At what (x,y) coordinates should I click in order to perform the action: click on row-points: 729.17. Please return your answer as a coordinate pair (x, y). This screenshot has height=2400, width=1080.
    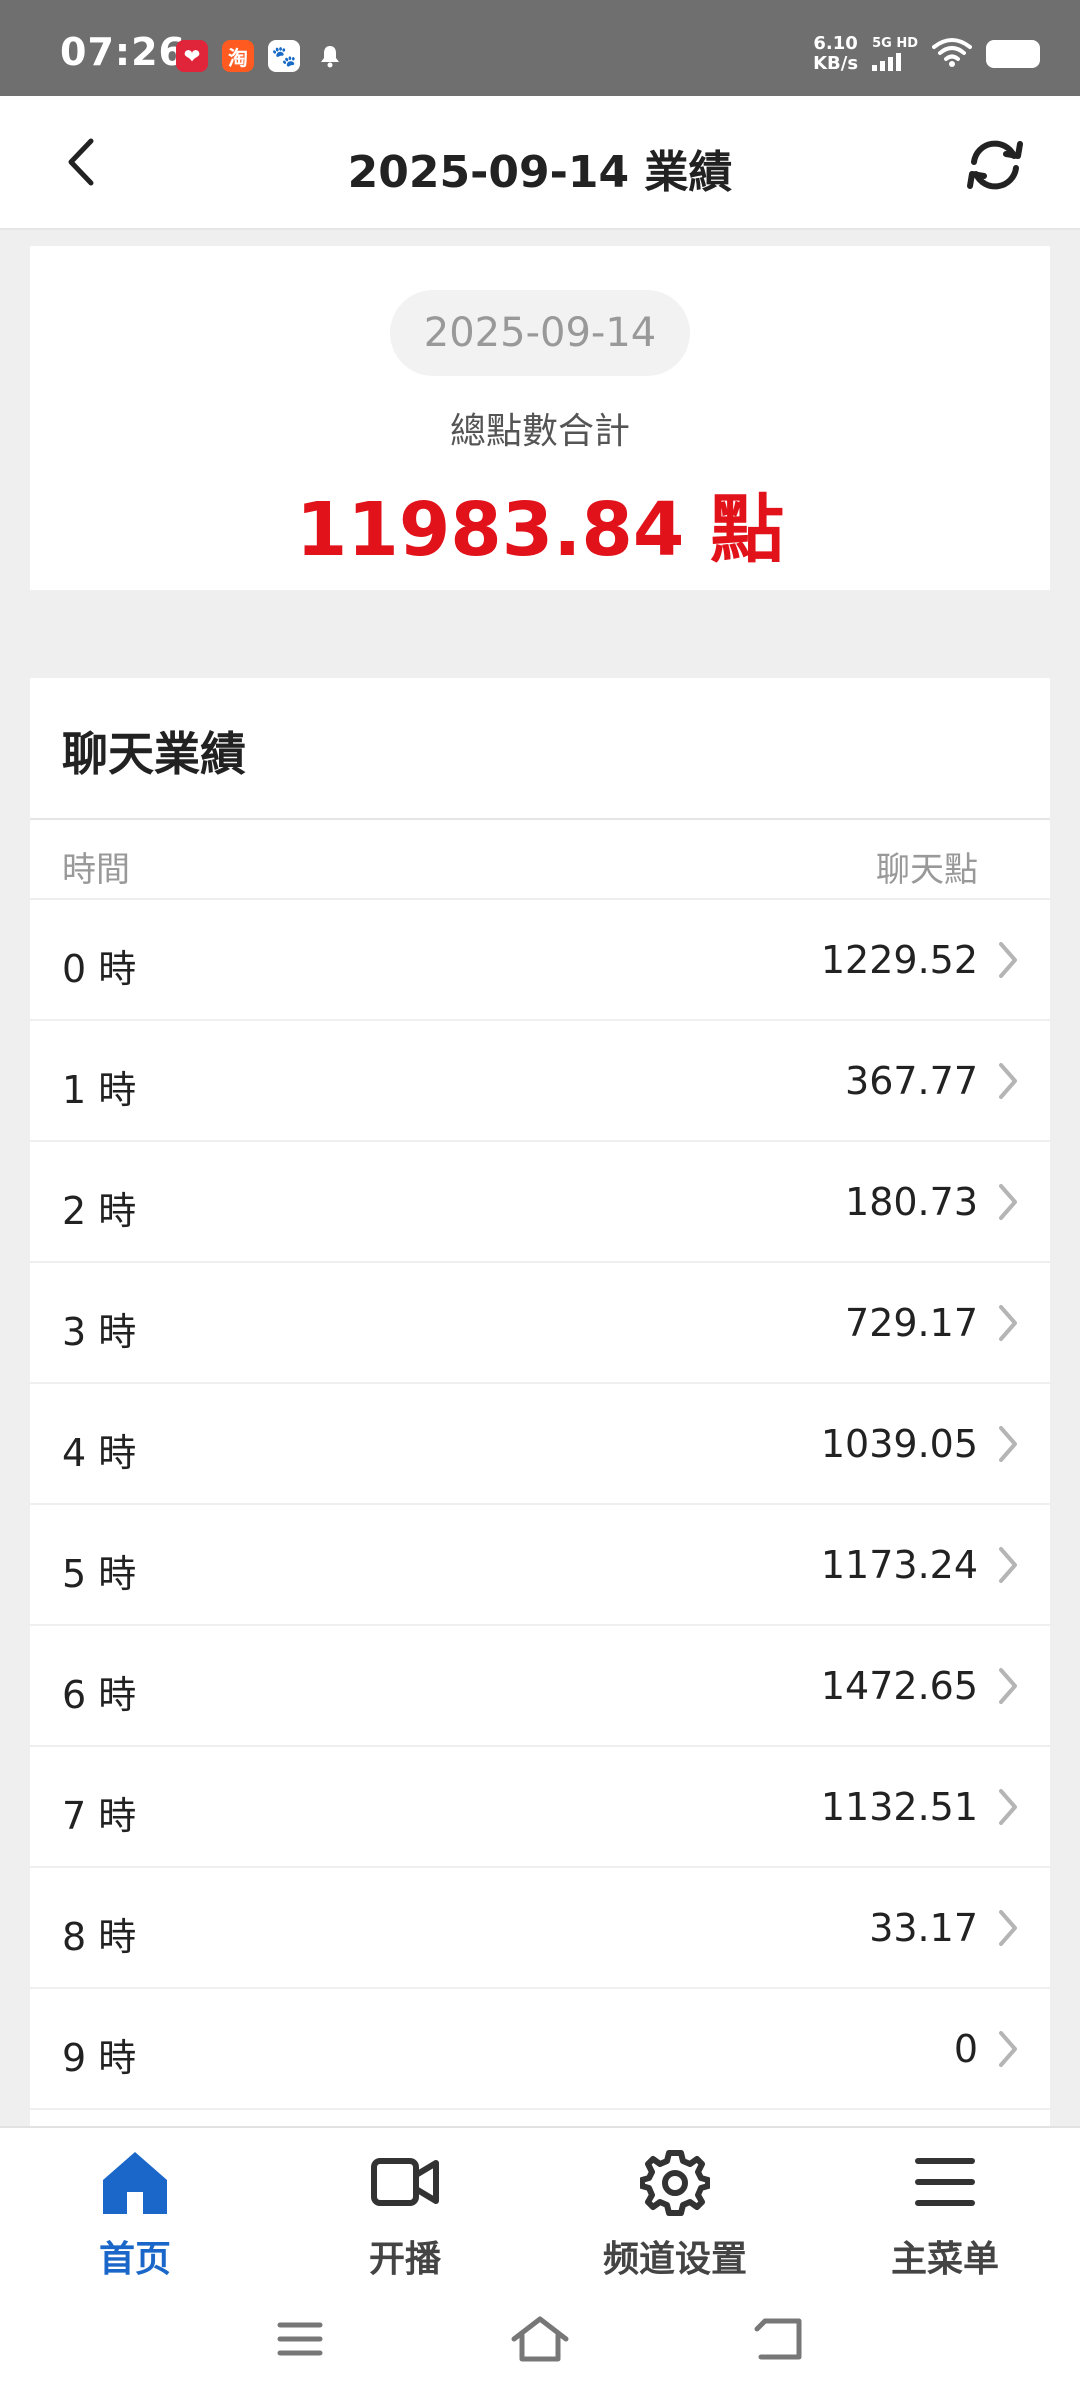
    Looking at the image, I should click on (911, 1323).